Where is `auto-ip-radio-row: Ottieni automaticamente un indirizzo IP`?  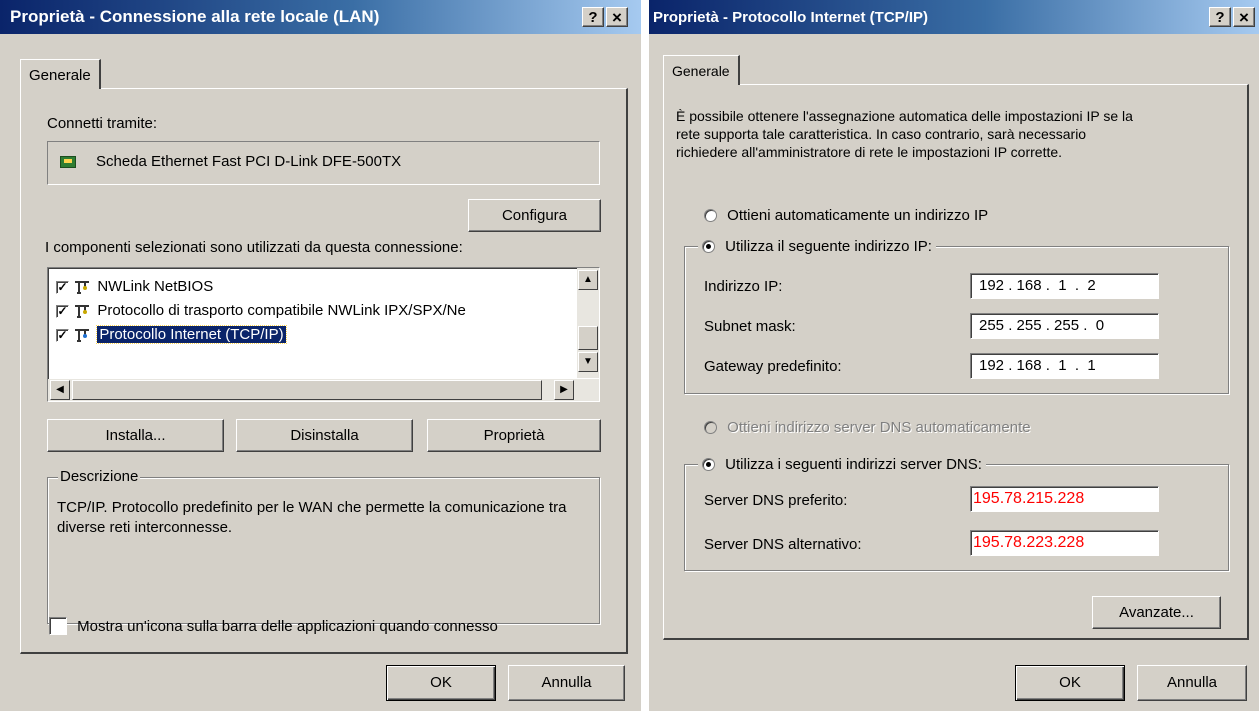
auto-ip-radio-row: Ottieni automaticamente un indirizzo IP is located at coordinates (846, 215).